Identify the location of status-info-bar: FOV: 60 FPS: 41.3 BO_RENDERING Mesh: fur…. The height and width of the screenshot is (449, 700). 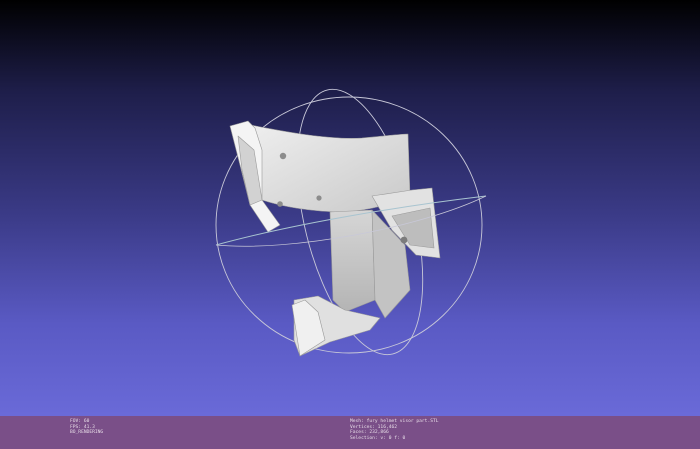
(350, 432).